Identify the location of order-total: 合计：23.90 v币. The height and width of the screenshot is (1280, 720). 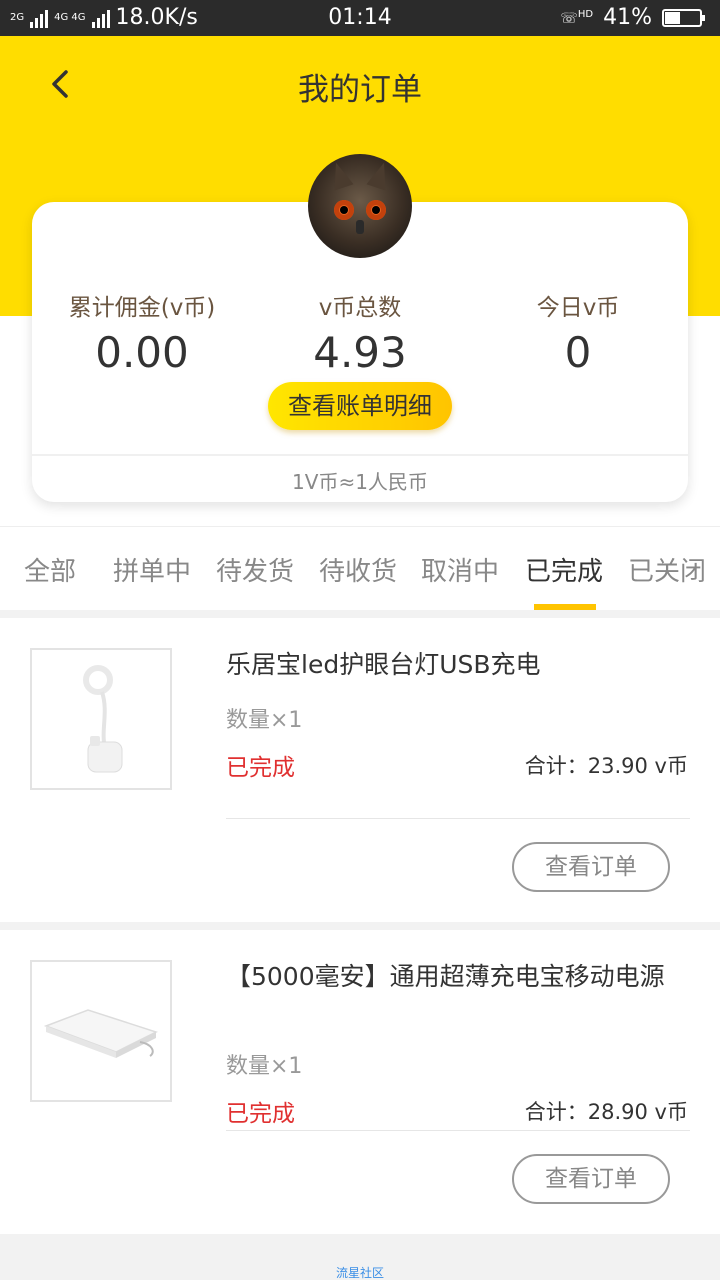
(606, 766).